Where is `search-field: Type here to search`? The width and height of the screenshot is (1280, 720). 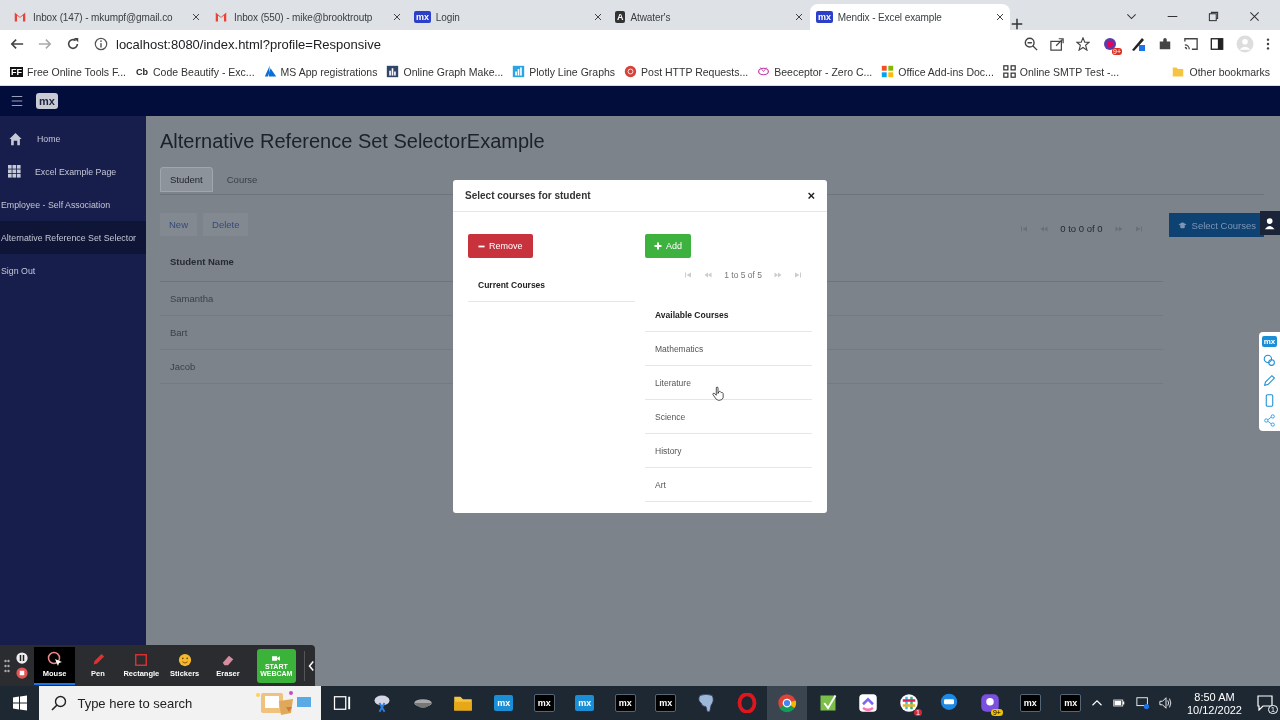 search-field: Type here to search is located at coordinates (180, 703).